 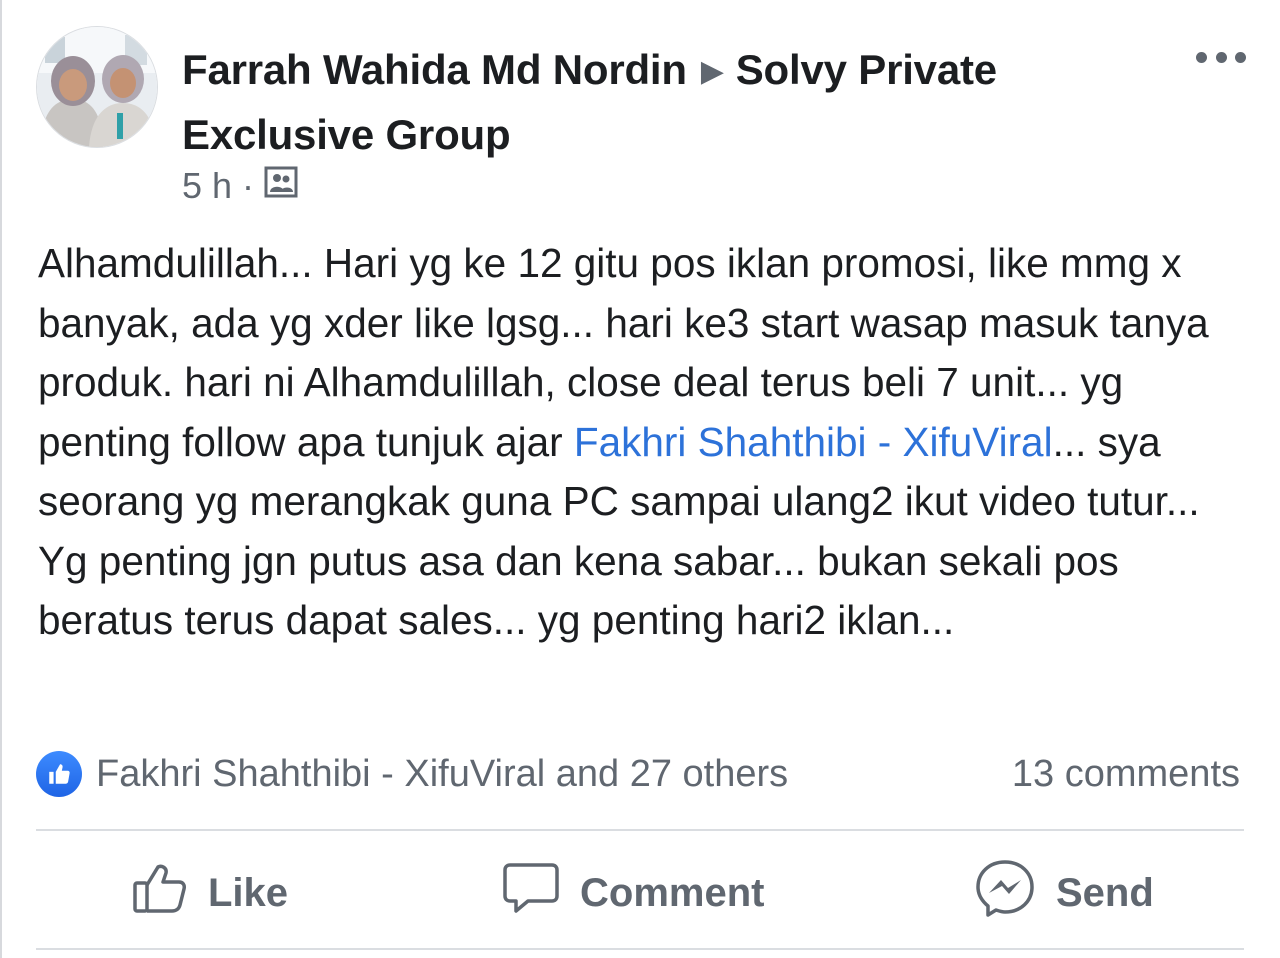 What do you see at coordinates (712, 71) in the screenshot?
I see `arrow-right-icon: ▶` at bounding box center [712, 71].